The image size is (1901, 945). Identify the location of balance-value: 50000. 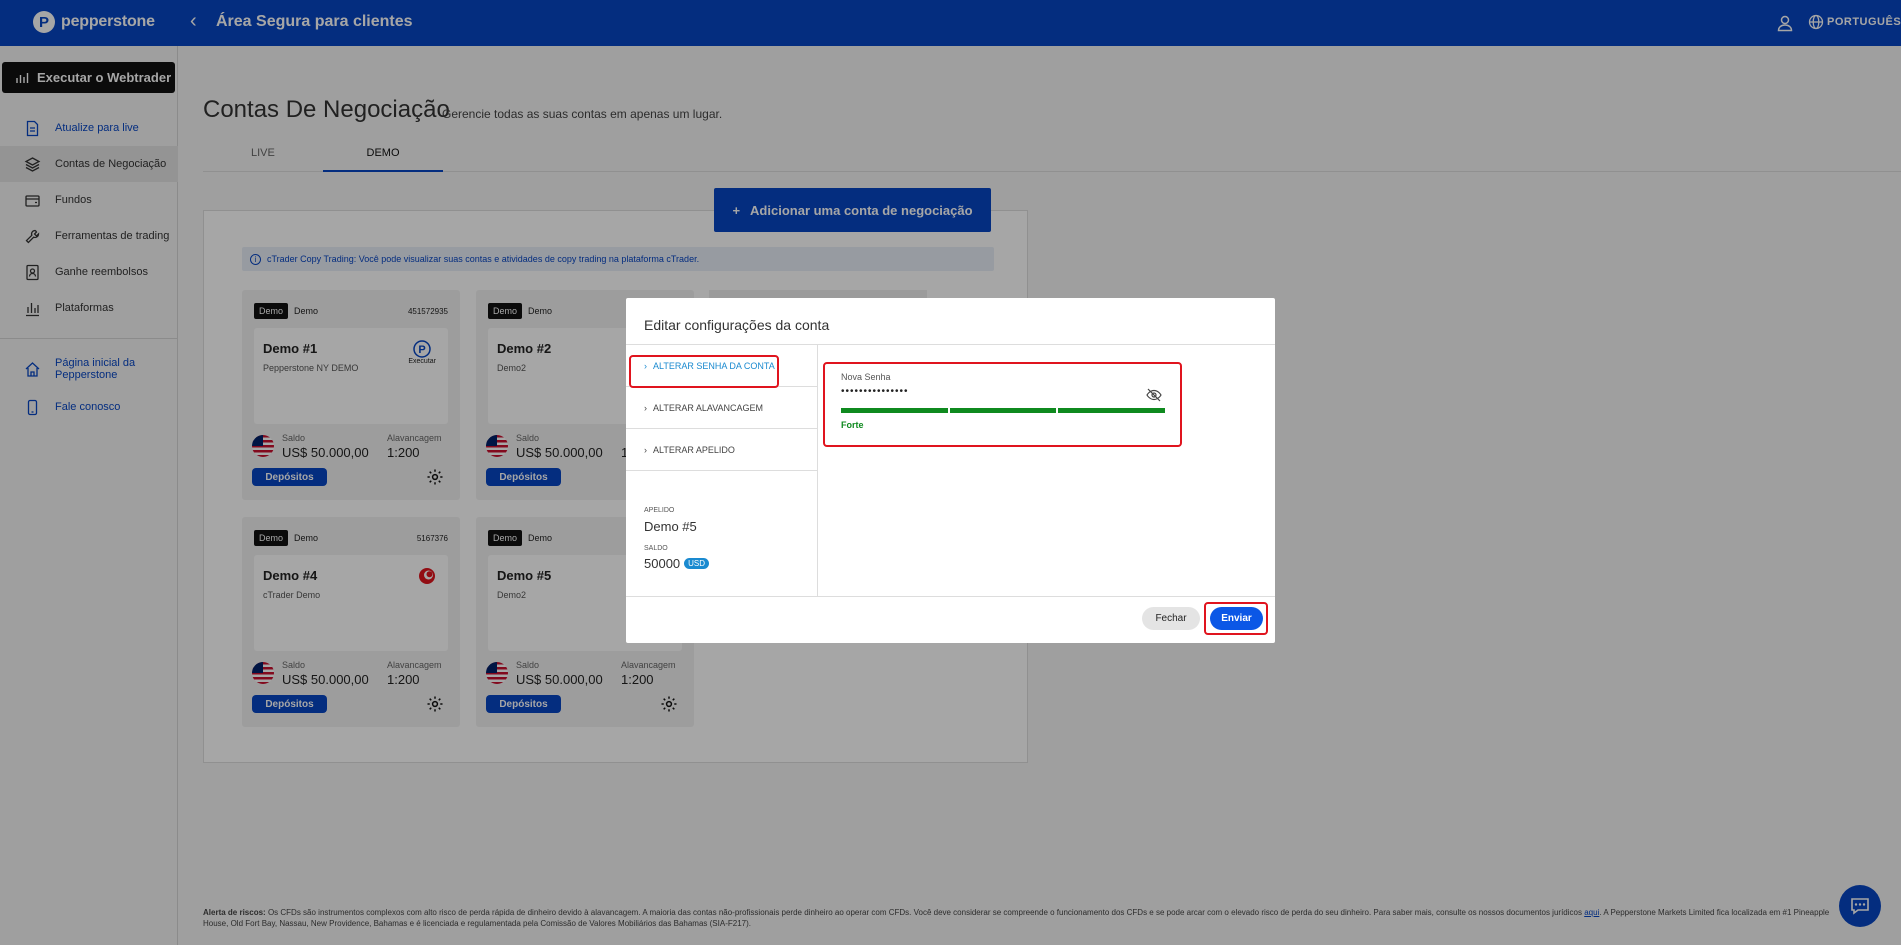
(662, 563).